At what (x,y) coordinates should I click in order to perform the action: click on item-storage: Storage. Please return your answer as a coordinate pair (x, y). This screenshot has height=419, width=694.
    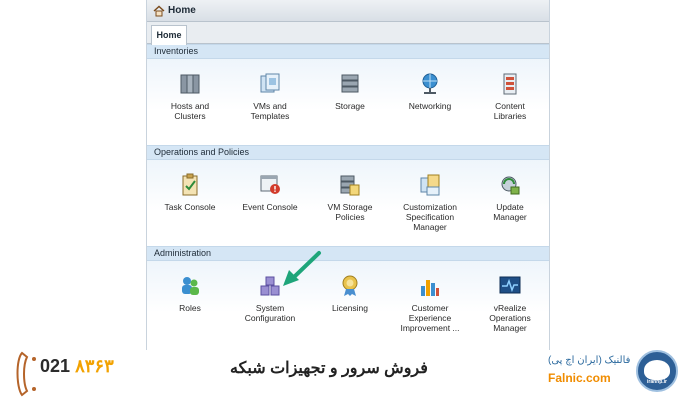
    Looking at the image, I should click on (350, 91).